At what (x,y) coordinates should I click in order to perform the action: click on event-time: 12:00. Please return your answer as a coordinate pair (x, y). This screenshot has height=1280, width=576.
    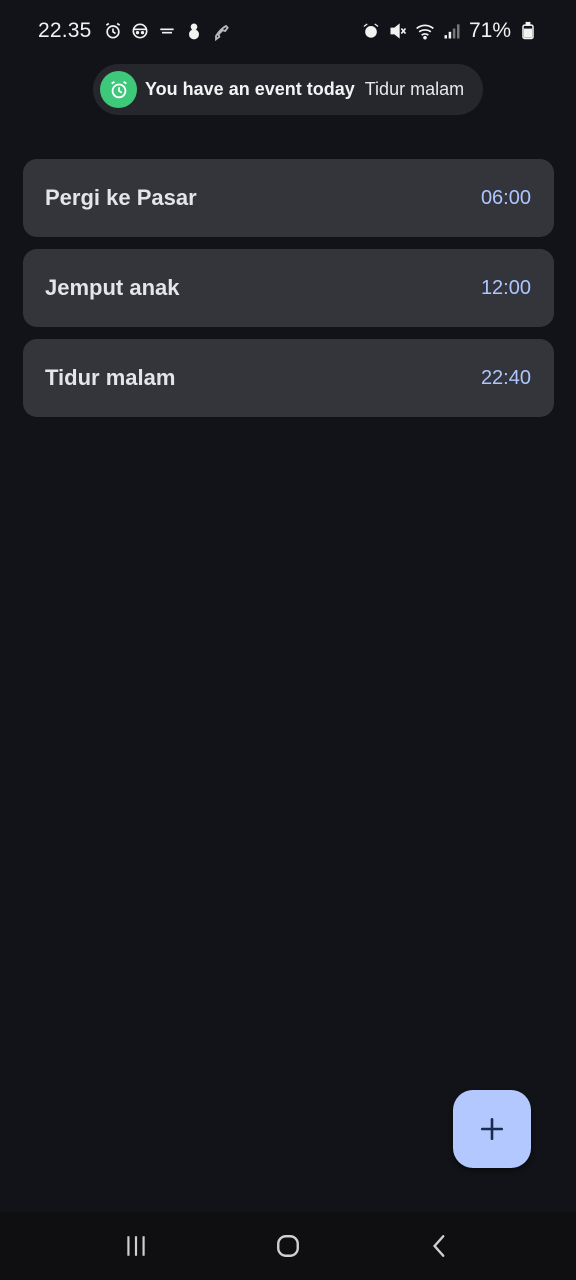
    Looking at the image, I should click on (505, 287).